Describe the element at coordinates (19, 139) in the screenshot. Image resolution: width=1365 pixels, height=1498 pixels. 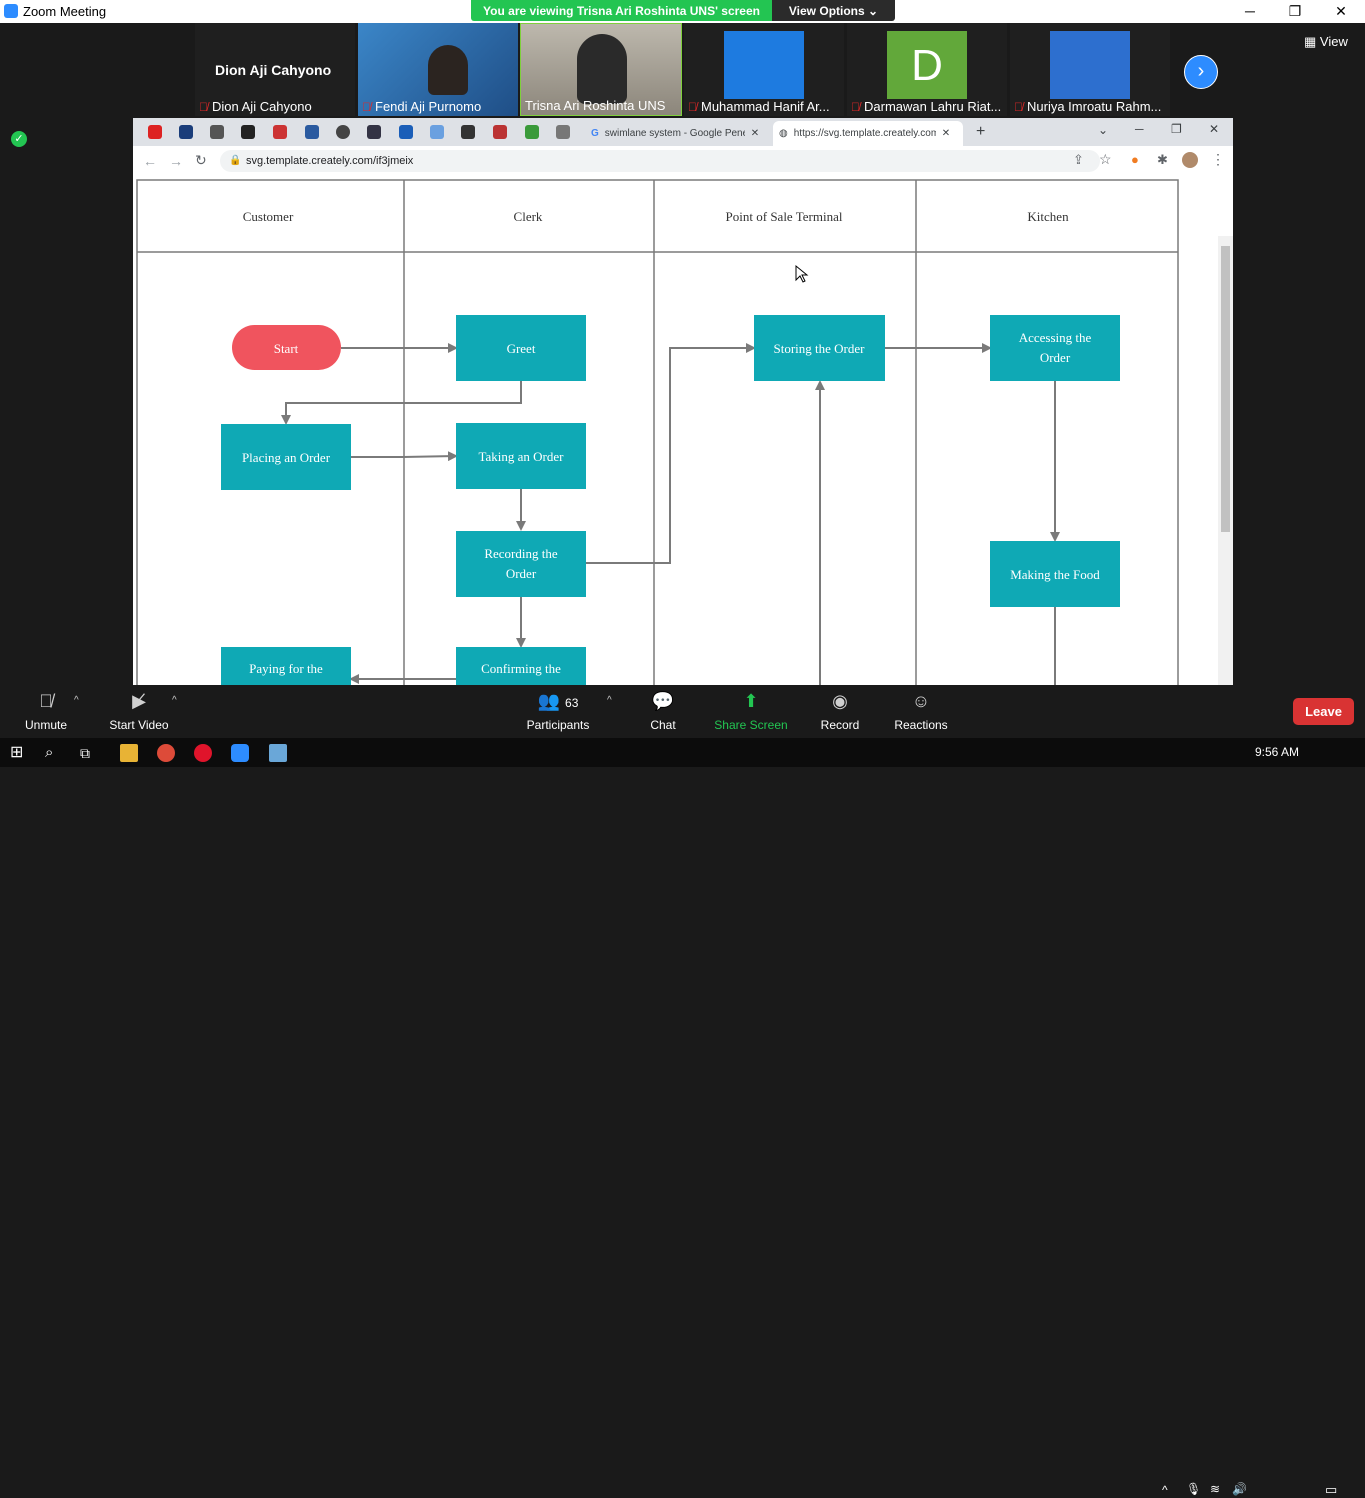
I see `security-shield-icon: ✓` at that location.